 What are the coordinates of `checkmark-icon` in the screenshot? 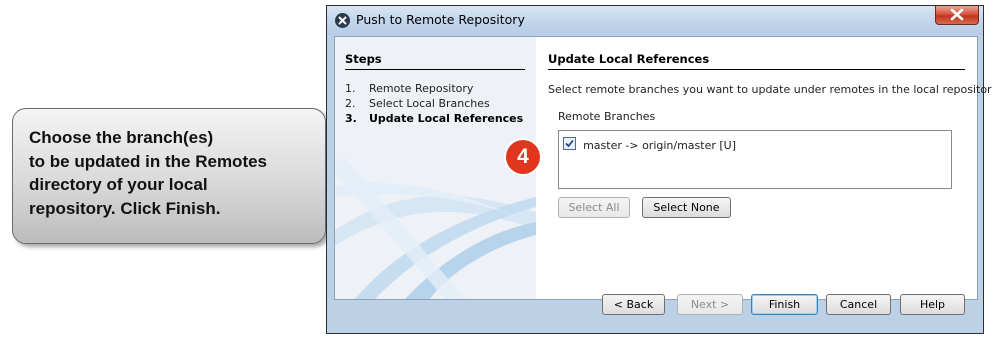 It's located at (569, 143).